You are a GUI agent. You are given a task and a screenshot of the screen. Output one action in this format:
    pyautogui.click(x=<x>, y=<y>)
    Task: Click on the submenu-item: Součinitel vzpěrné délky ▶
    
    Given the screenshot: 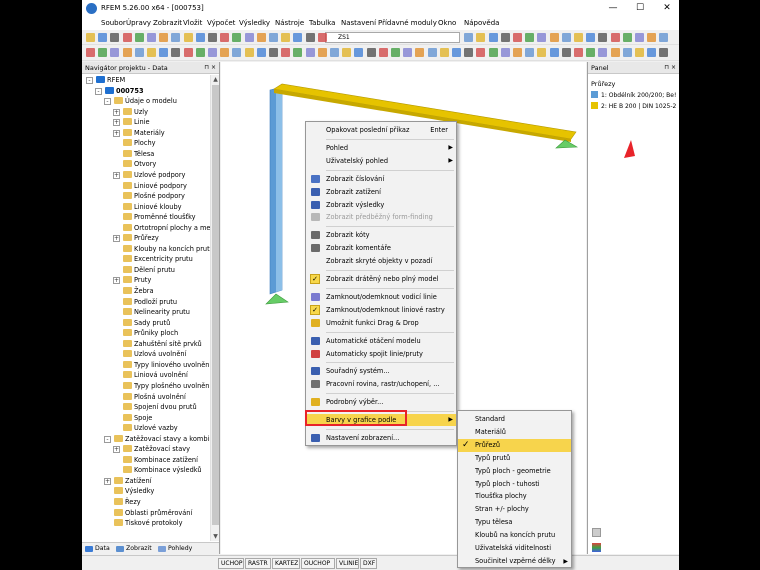 What is the action you would take?
    pyautogui.click(x=514, y=561)
    